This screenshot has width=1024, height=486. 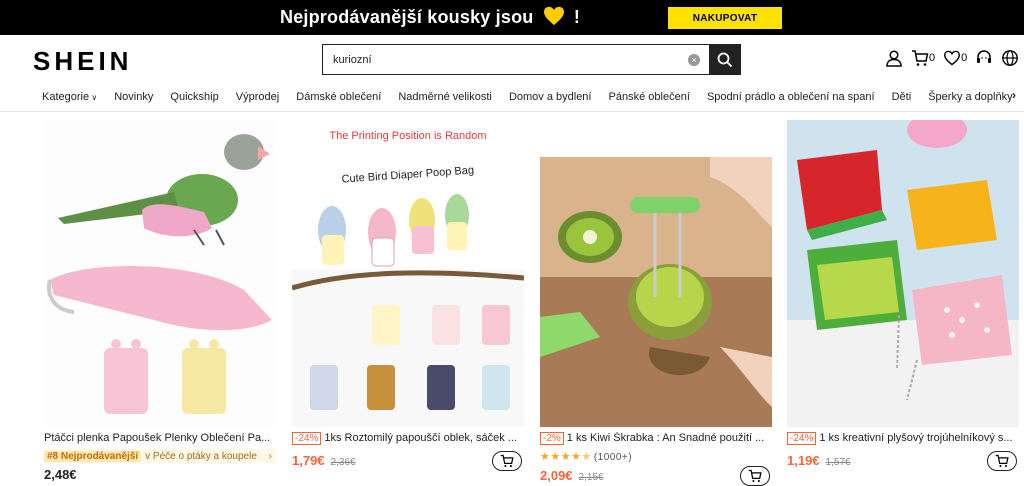 I want to click on image-top-strip, so click(x=656, y=138).